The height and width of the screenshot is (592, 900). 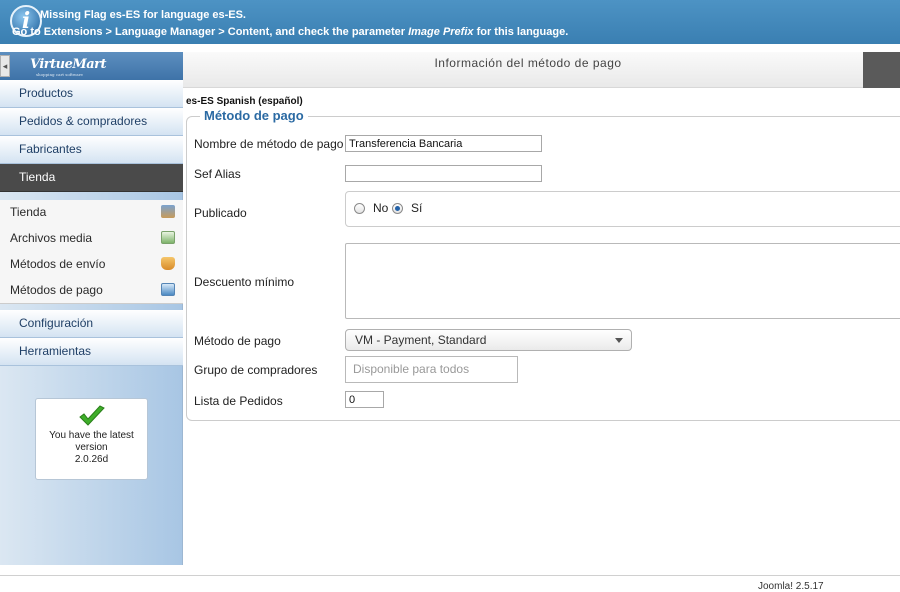 What do you see at coordinates (244, 101) in the screenshot?
I see `language-label: es-ES Spanish (español)` at bounding box center [244, 101].